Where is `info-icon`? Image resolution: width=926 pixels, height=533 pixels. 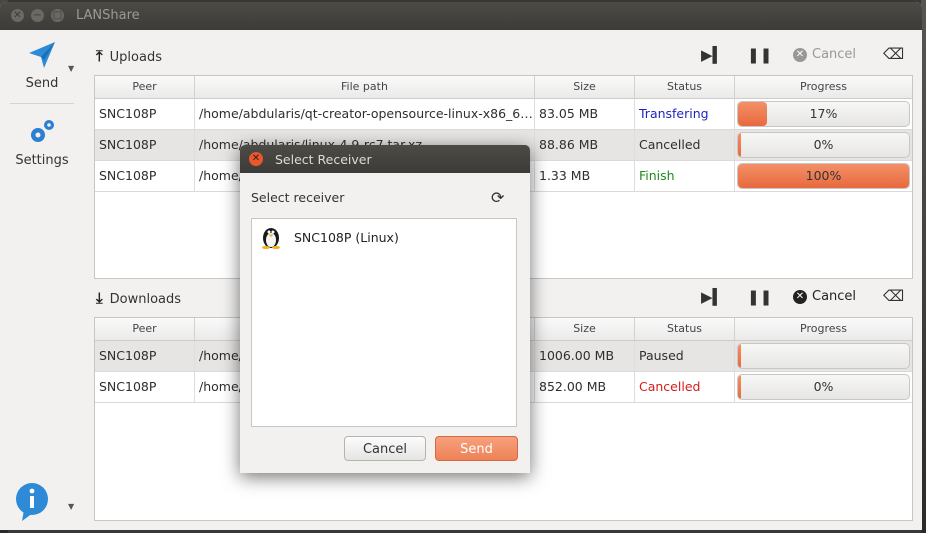 info-icon is located at coordinates (32, 502).